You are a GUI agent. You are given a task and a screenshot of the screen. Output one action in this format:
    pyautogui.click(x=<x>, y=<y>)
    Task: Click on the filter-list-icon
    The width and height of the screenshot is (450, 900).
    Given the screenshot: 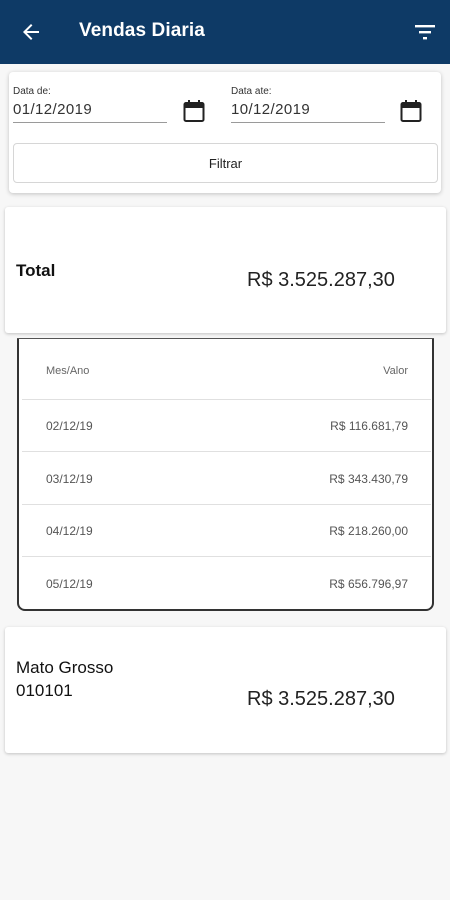 What is the action you would take?
    pyautogui.click(x=425, y=32)
    